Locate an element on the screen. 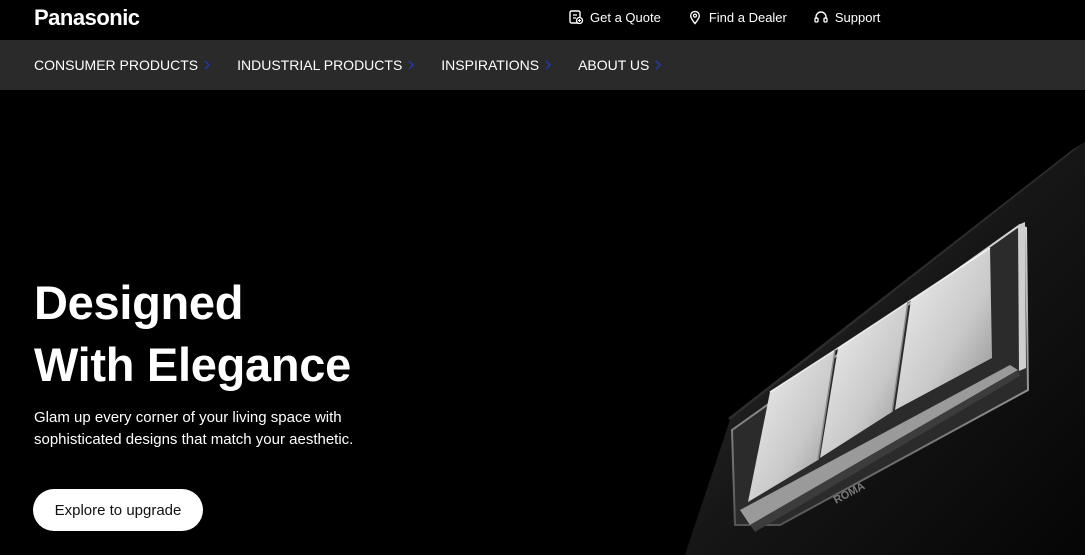 This screenshot has height=555, width=1085. get-a-quote-label: Get a Quote is located at coordinates (625, 17).